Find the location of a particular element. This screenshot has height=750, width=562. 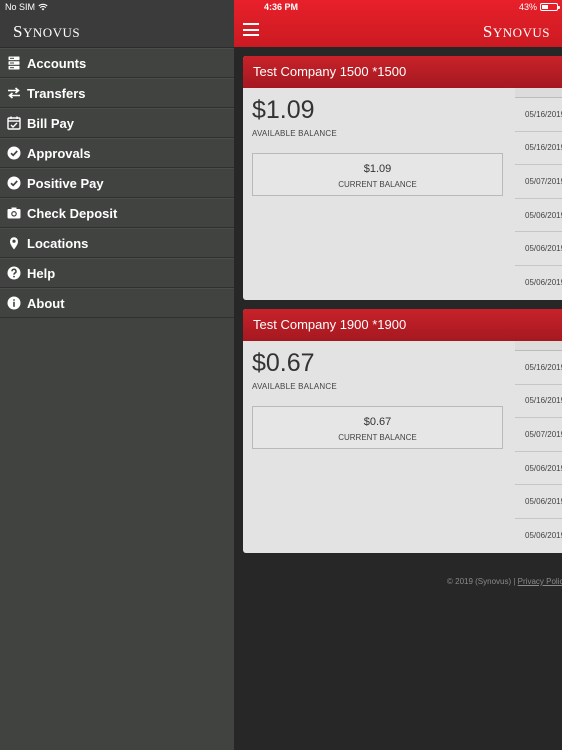

menu-item-positive-pay: Positive Pay is located at coordinates (117, 183).